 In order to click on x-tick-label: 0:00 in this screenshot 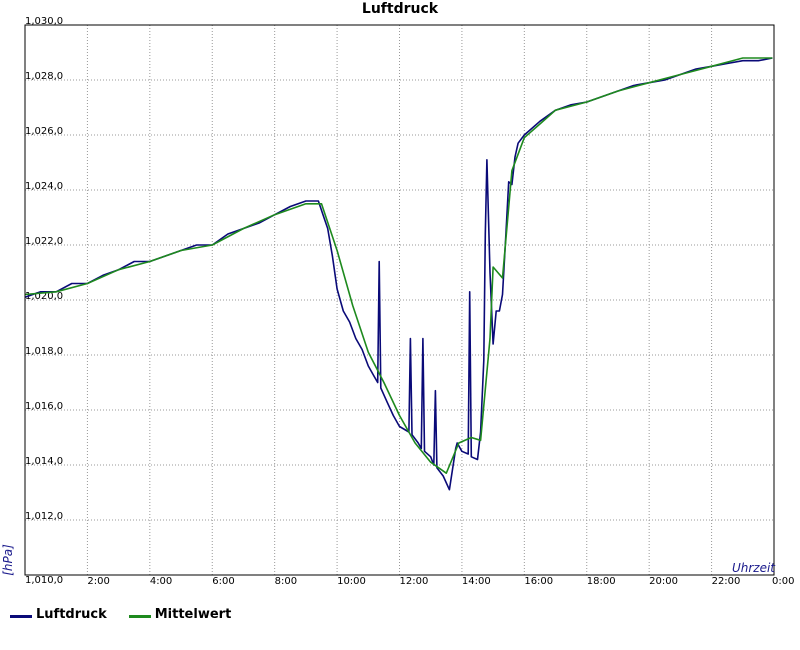, I will do `click(783, 581)`.